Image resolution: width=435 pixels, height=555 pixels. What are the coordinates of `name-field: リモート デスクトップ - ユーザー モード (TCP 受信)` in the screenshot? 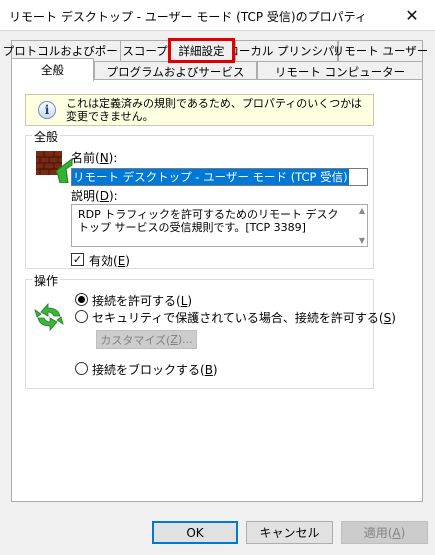 It's located at (219, 177).